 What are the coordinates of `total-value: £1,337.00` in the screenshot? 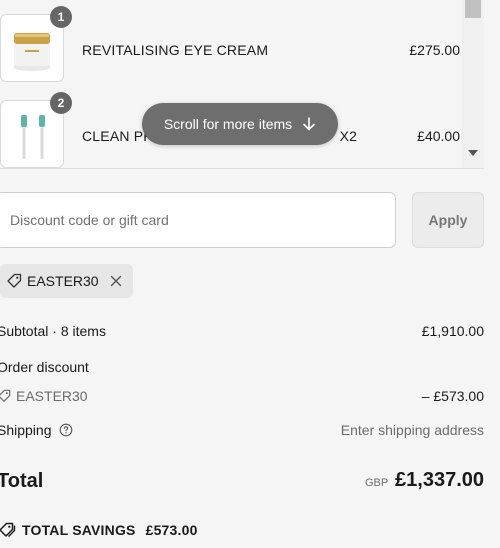 It's located at (439, 480).